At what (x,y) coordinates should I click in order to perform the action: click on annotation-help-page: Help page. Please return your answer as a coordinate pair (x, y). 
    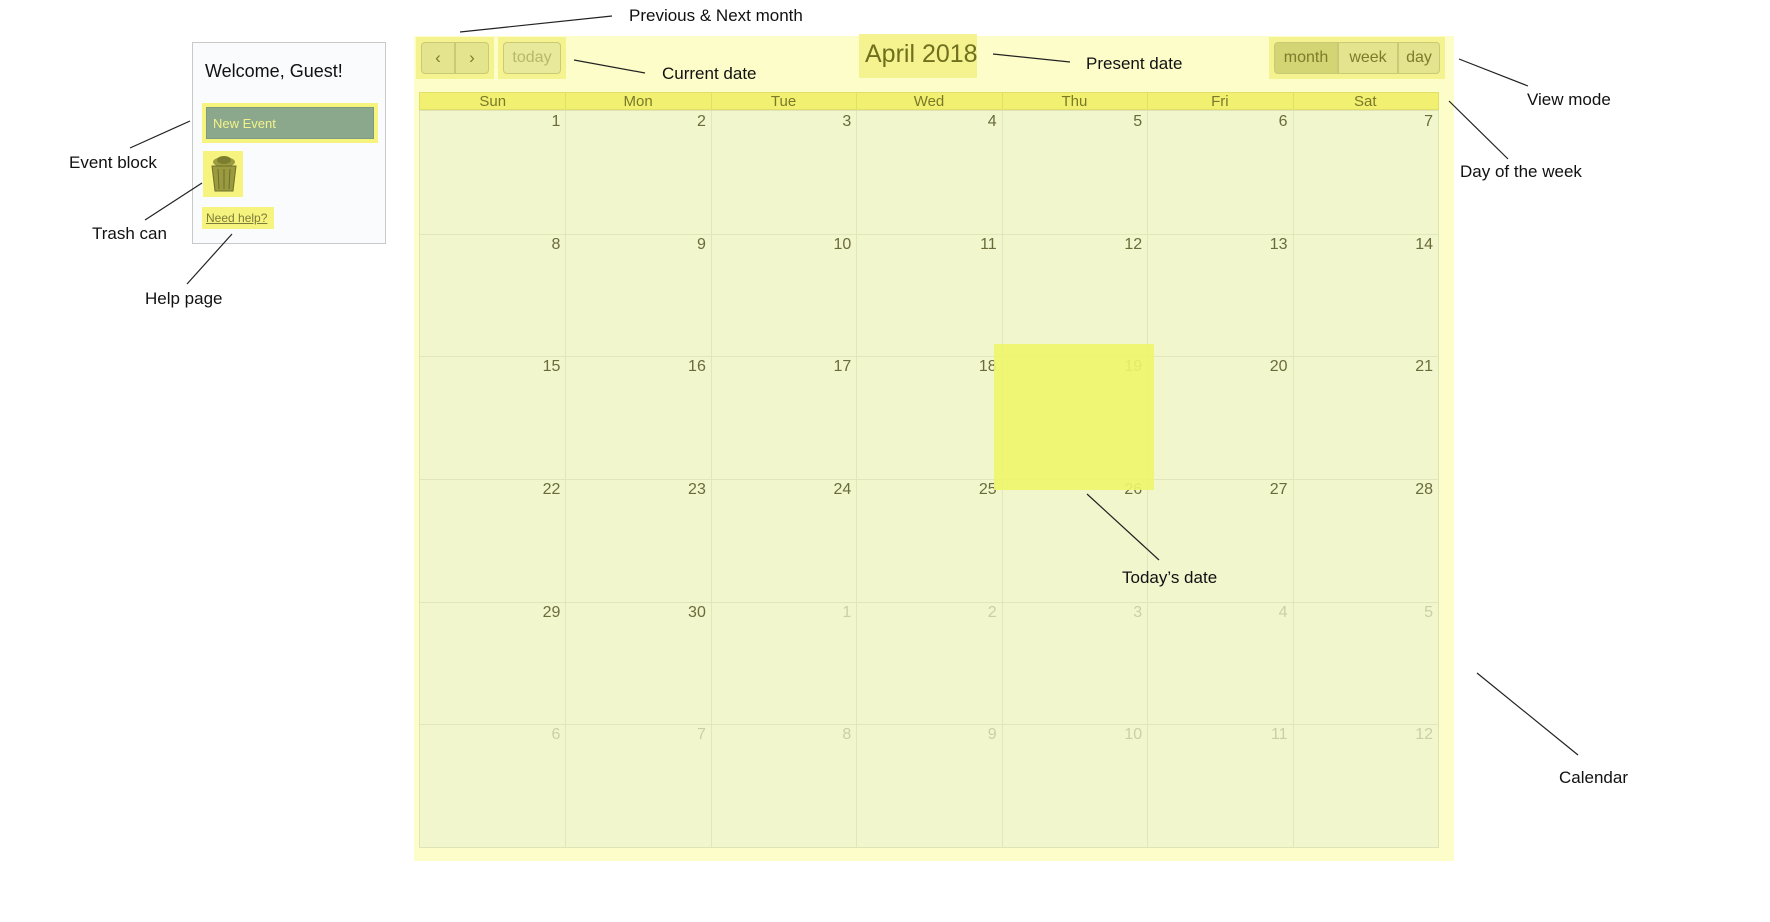
    Looking at the image, I should click on (184, 298).